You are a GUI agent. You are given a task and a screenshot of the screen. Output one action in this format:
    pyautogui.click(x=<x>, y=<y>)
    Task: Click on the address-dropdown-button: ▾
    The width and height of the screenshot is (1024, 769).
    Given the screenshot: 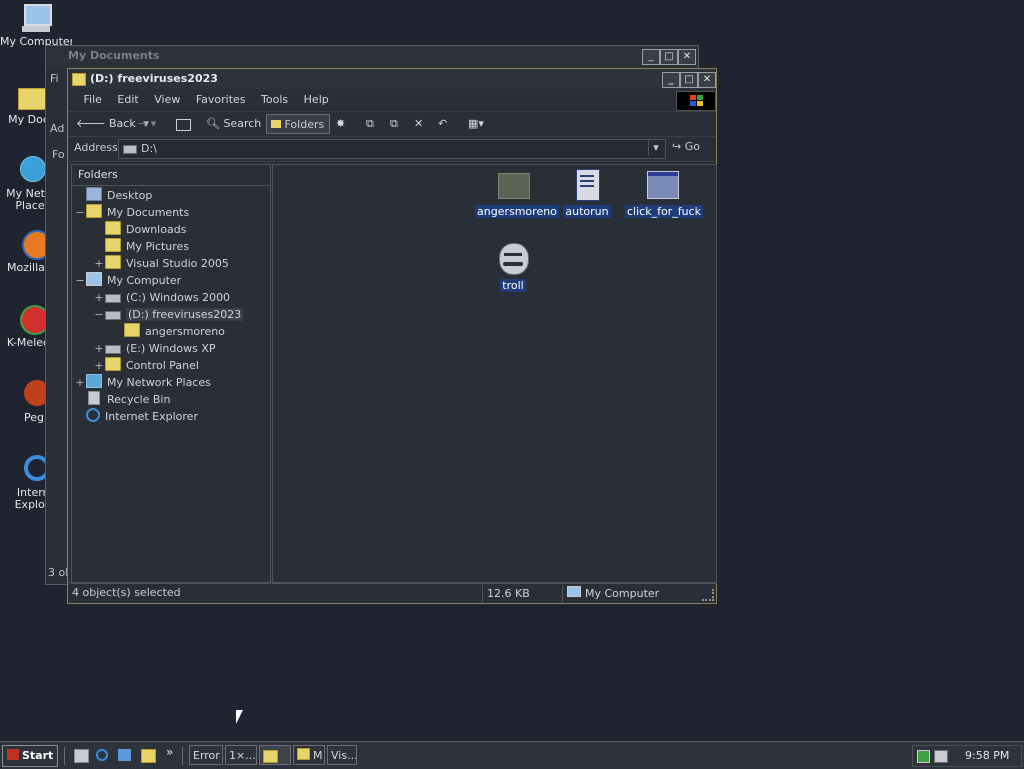 What is the action you would take?
    pyautogui.click(x=655, y=148)
    